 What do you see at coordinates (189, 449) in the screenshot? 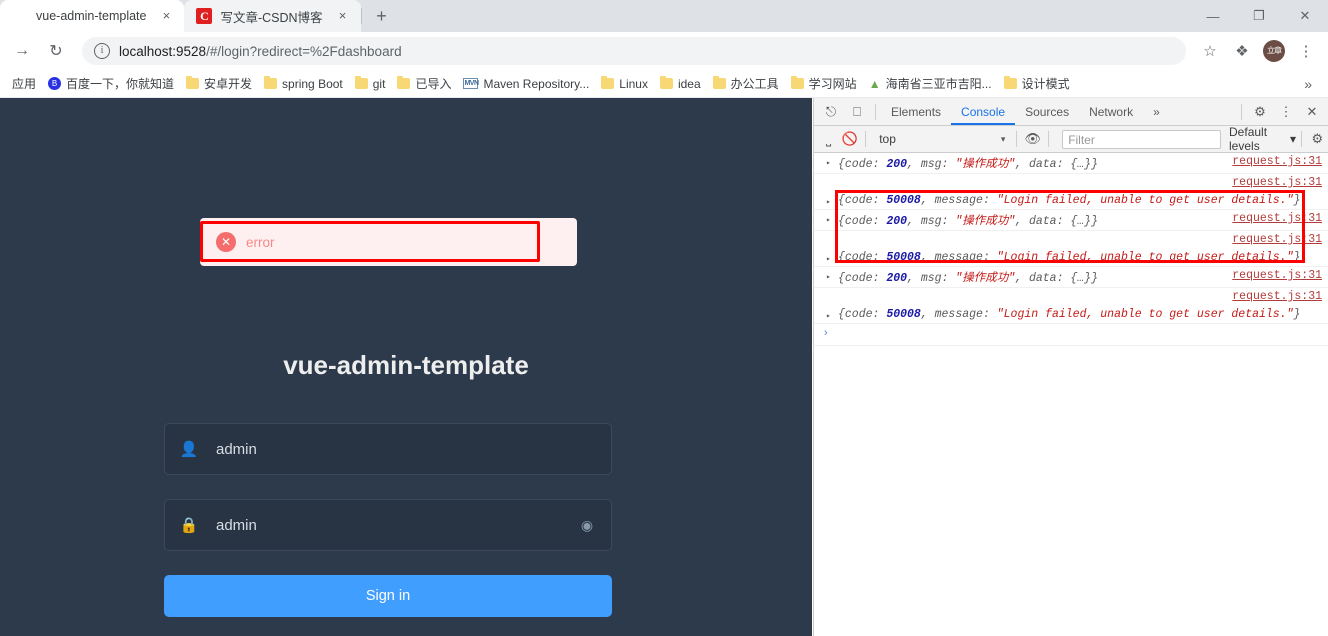
I see `user-icon: 👤` at bounding box center [189, 449].